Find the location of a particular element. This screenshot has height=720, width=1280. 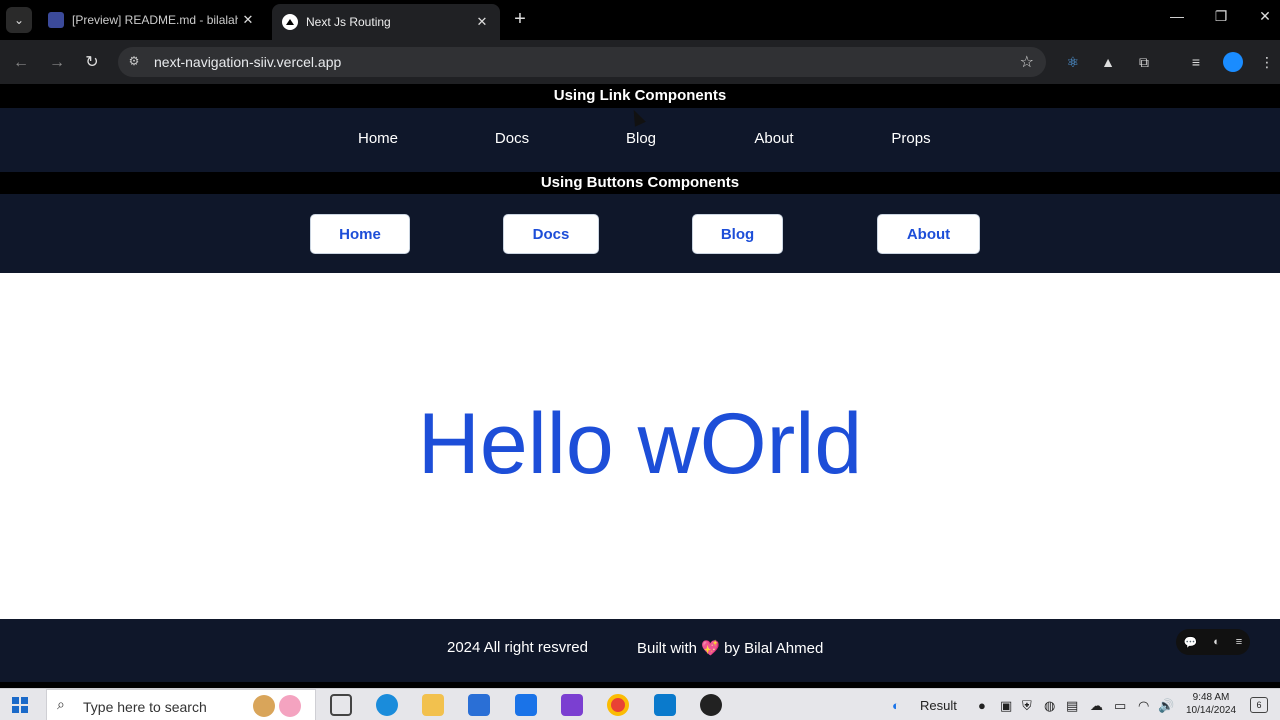

vercel-icon is located at coordinates (290, 22).